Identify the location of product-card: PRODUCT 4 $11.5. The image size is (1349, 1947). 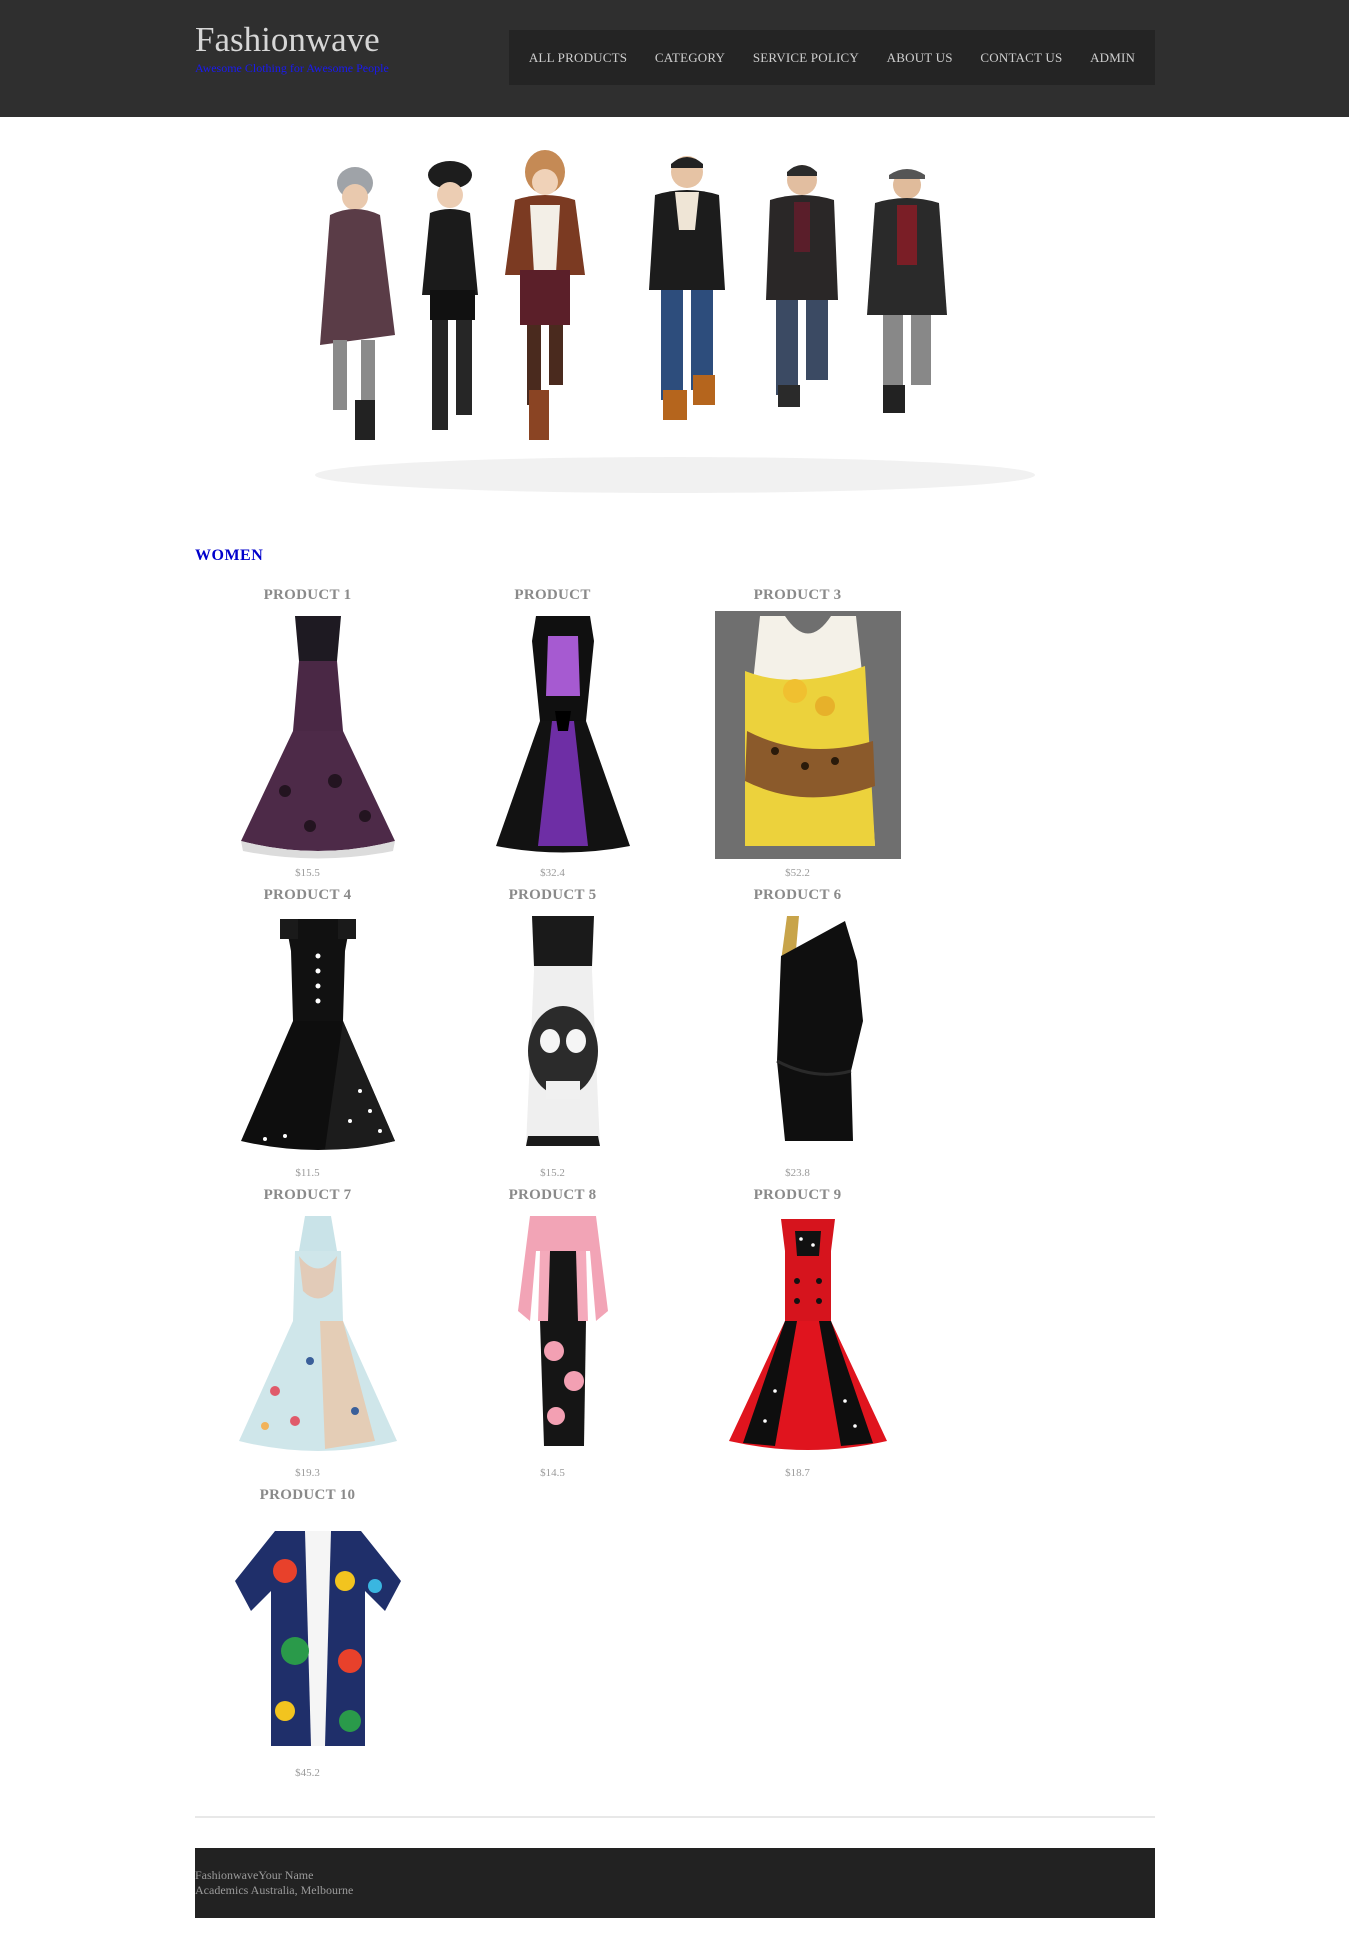
(317, 1035).